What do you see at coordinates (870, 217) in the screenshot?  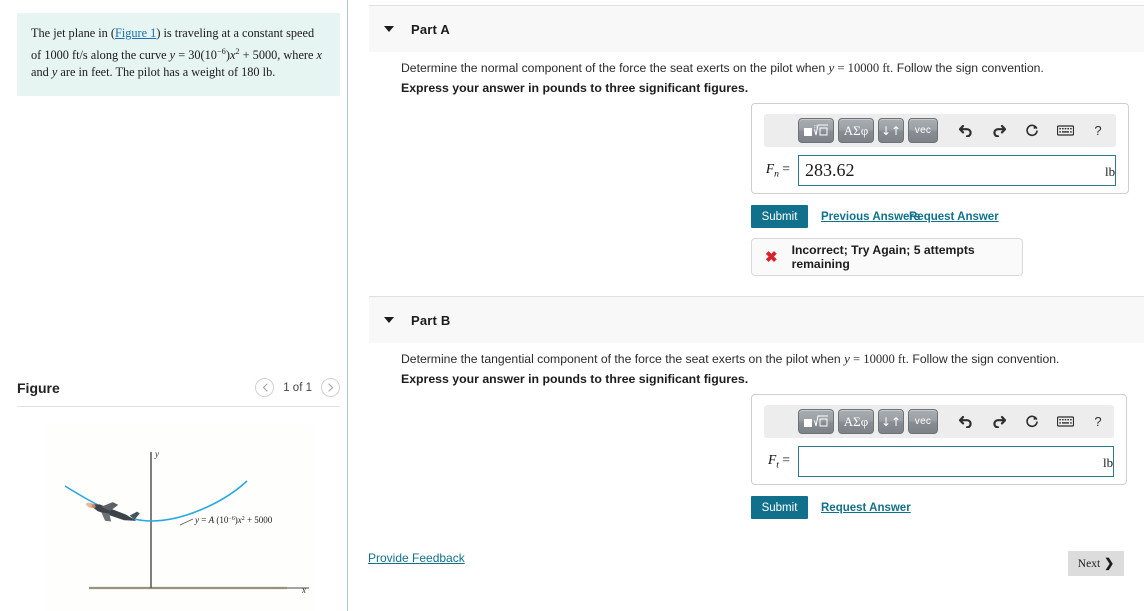 I see `part-a-previous-answers-link: Previous Answers` at bounding box center [870, 217].